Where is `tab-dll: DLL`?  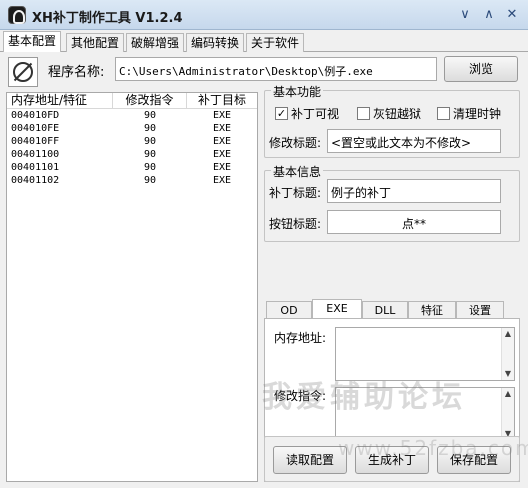
tab-dll: DLL is located at coordinates (385, 310).